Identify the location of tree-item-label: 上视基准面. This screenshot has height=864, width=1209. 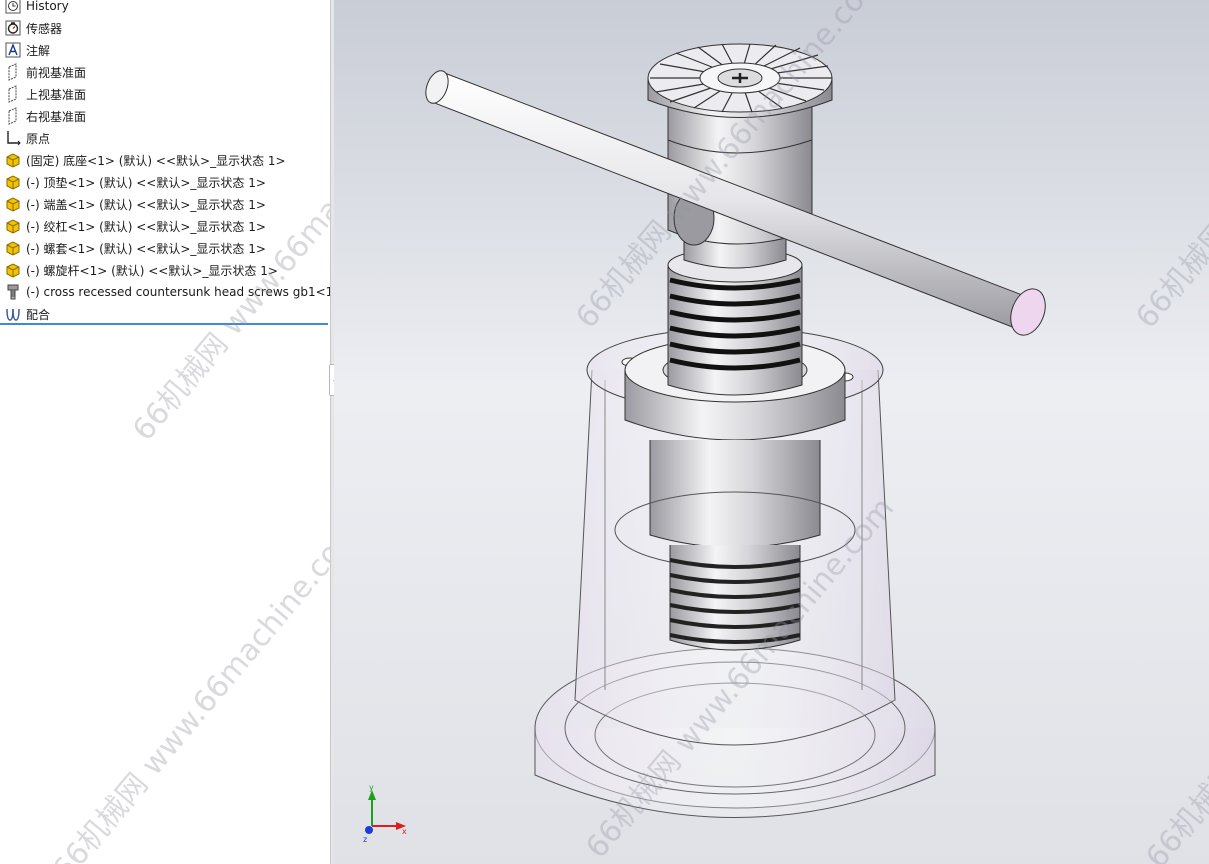
(56, 94).